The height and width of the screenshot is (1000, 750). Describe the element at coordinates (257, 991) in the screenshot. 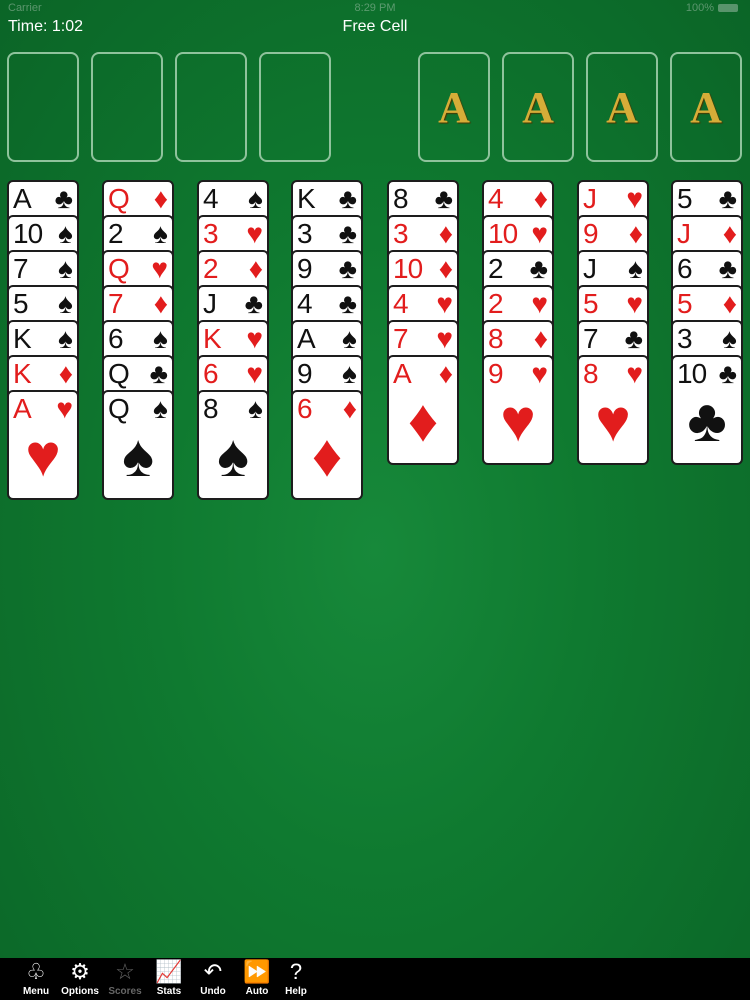

I see `toolbar-label: Auto` at that location.